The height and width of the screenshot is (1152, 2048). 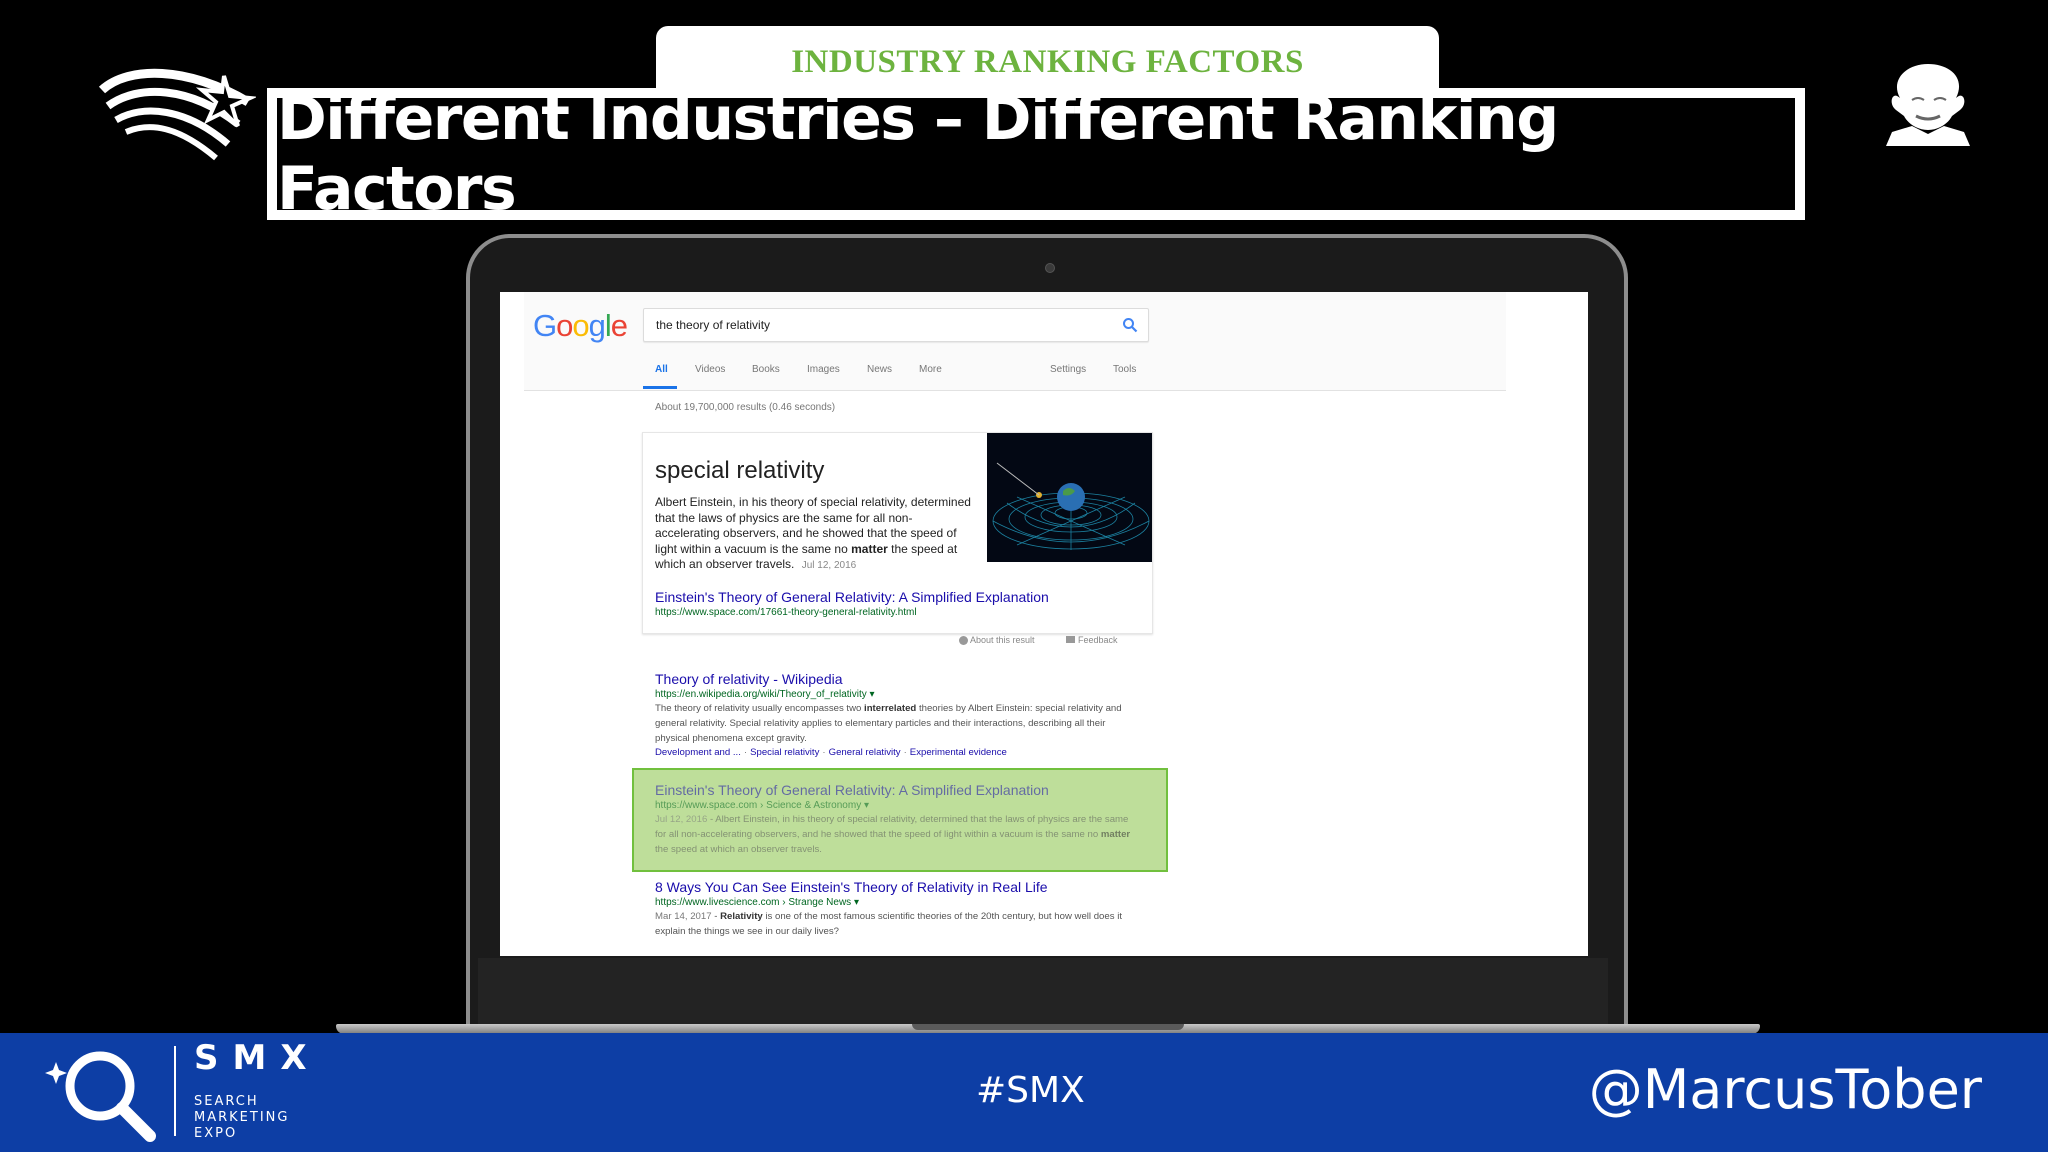 I want to click on snippet-date: Jul 12, 2016, so click(x=829, y=565).